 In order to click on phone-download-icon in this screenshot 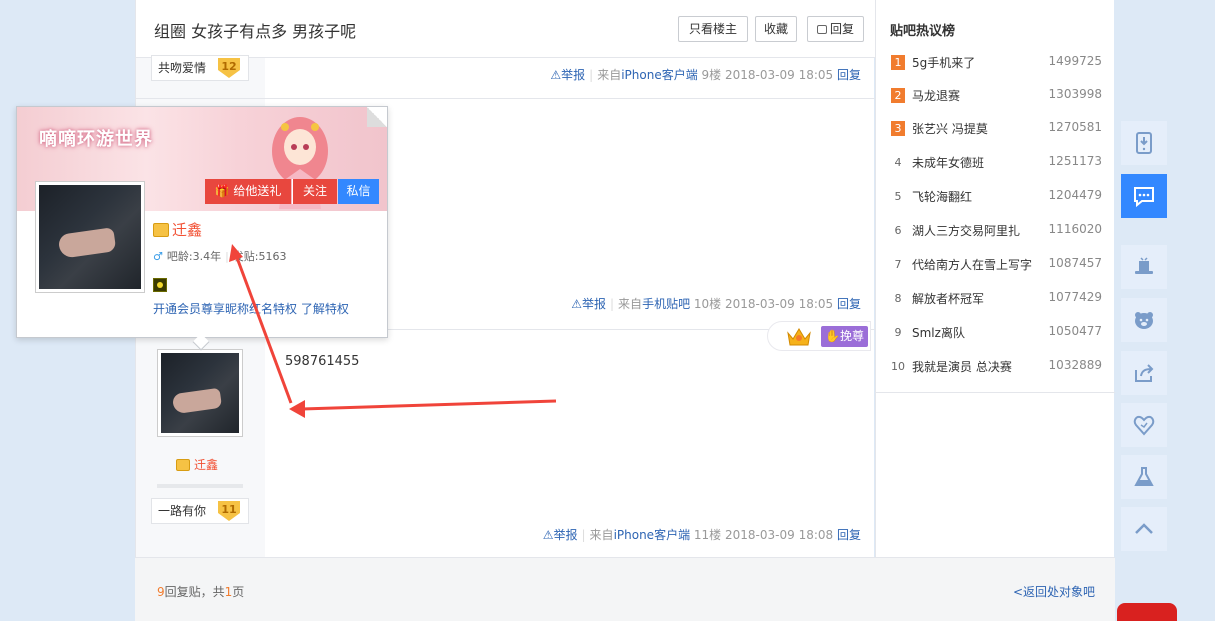, I will do `click(1144, 143)`.